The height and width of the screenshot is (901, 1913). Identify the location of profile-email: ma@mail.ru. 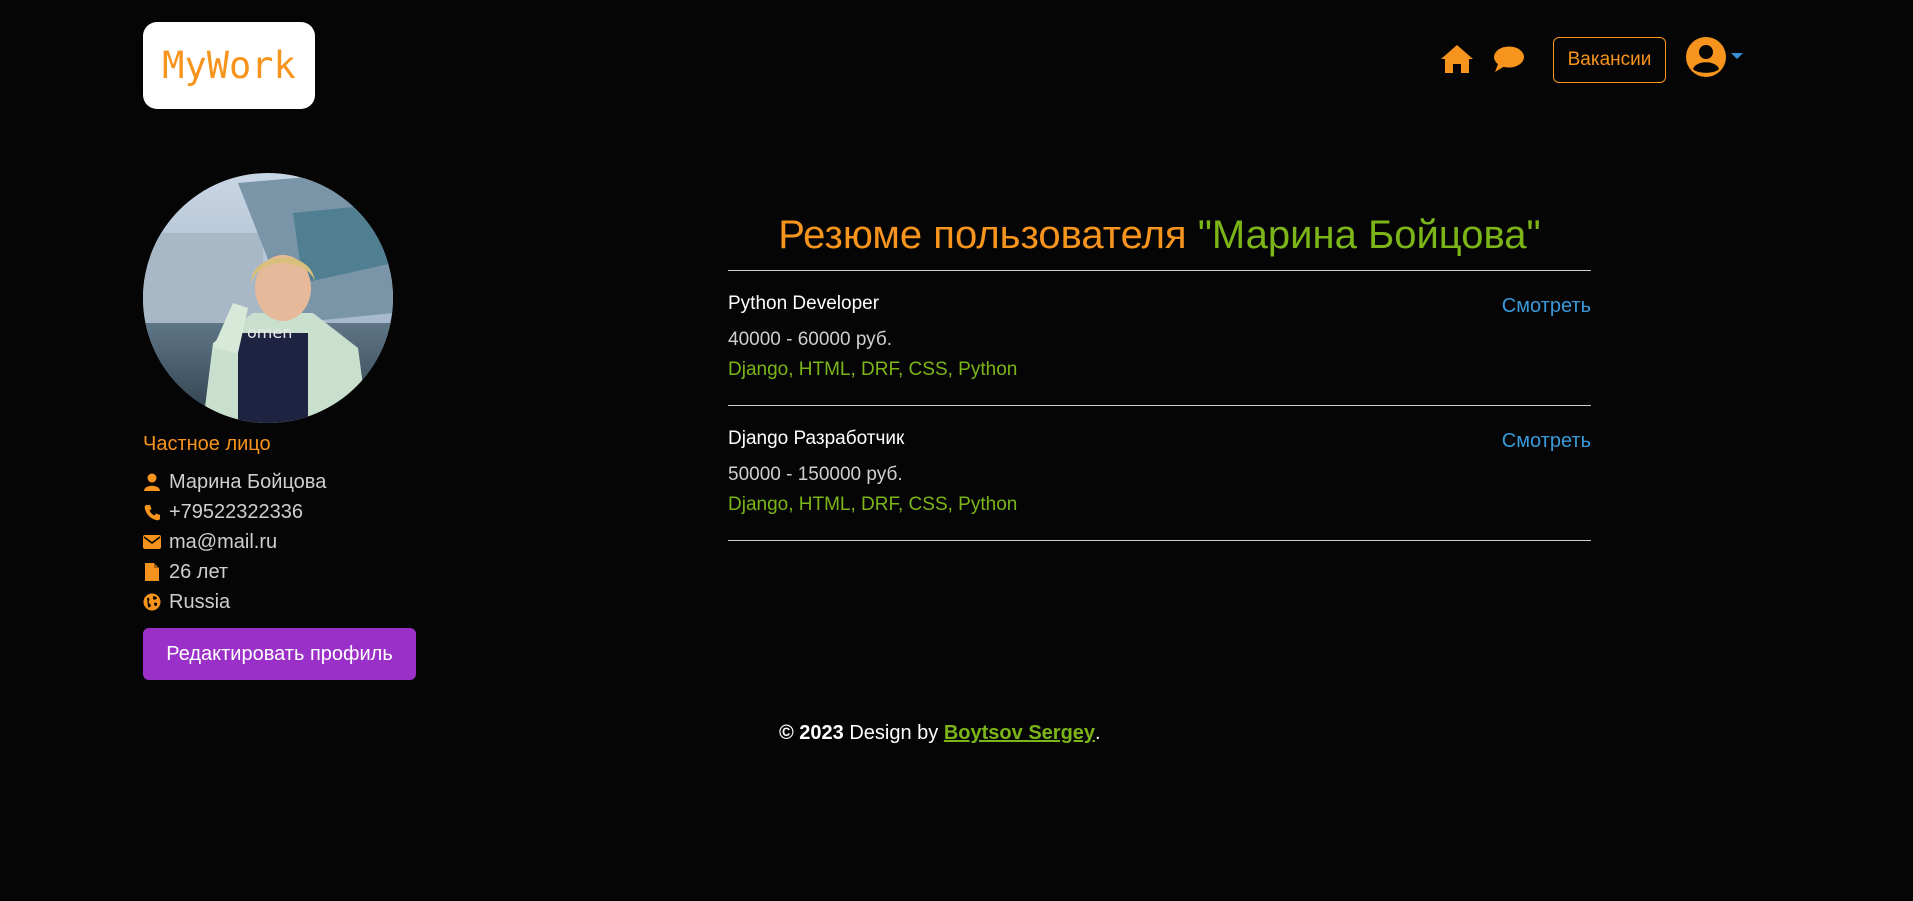
(223, 541).